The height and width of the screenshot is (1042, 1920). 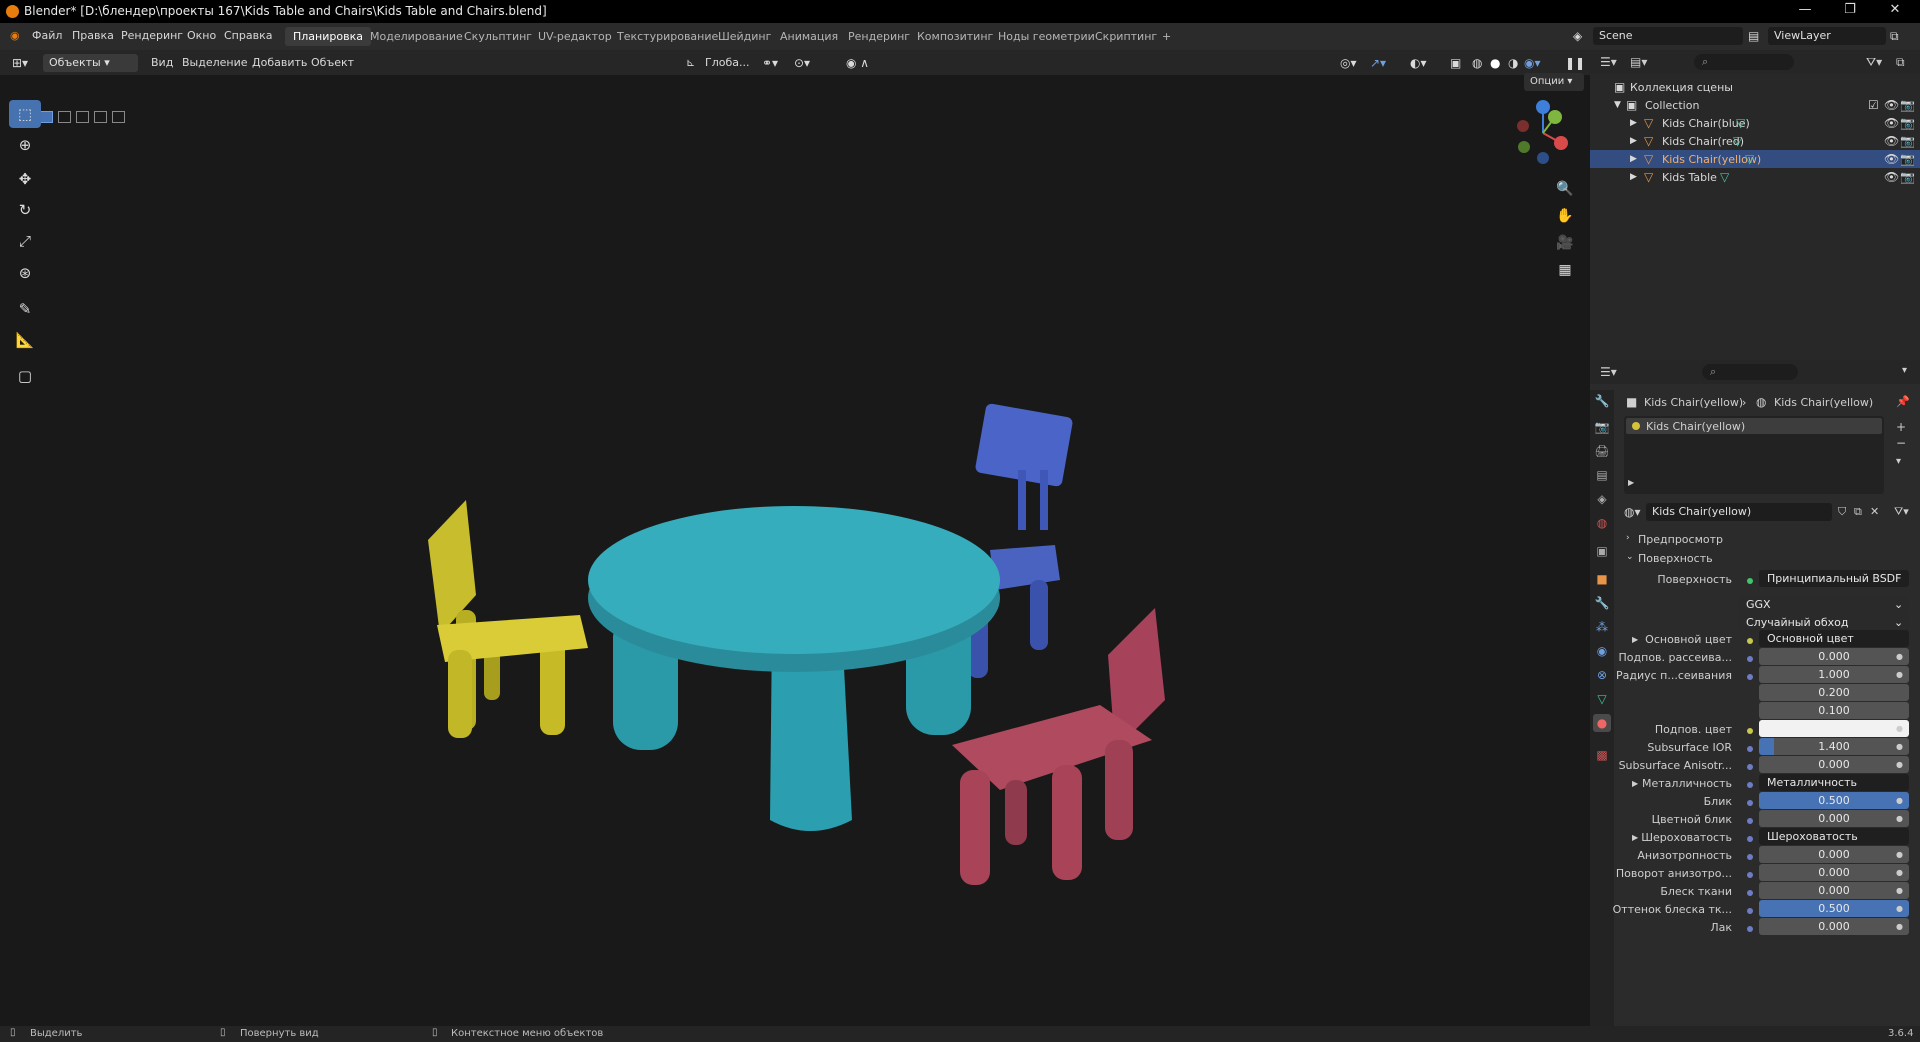 What do you see at coordinates (1834, 800) in the screenshot?
I see `specular-field: 0.500` at bounding box center [1834, 800].